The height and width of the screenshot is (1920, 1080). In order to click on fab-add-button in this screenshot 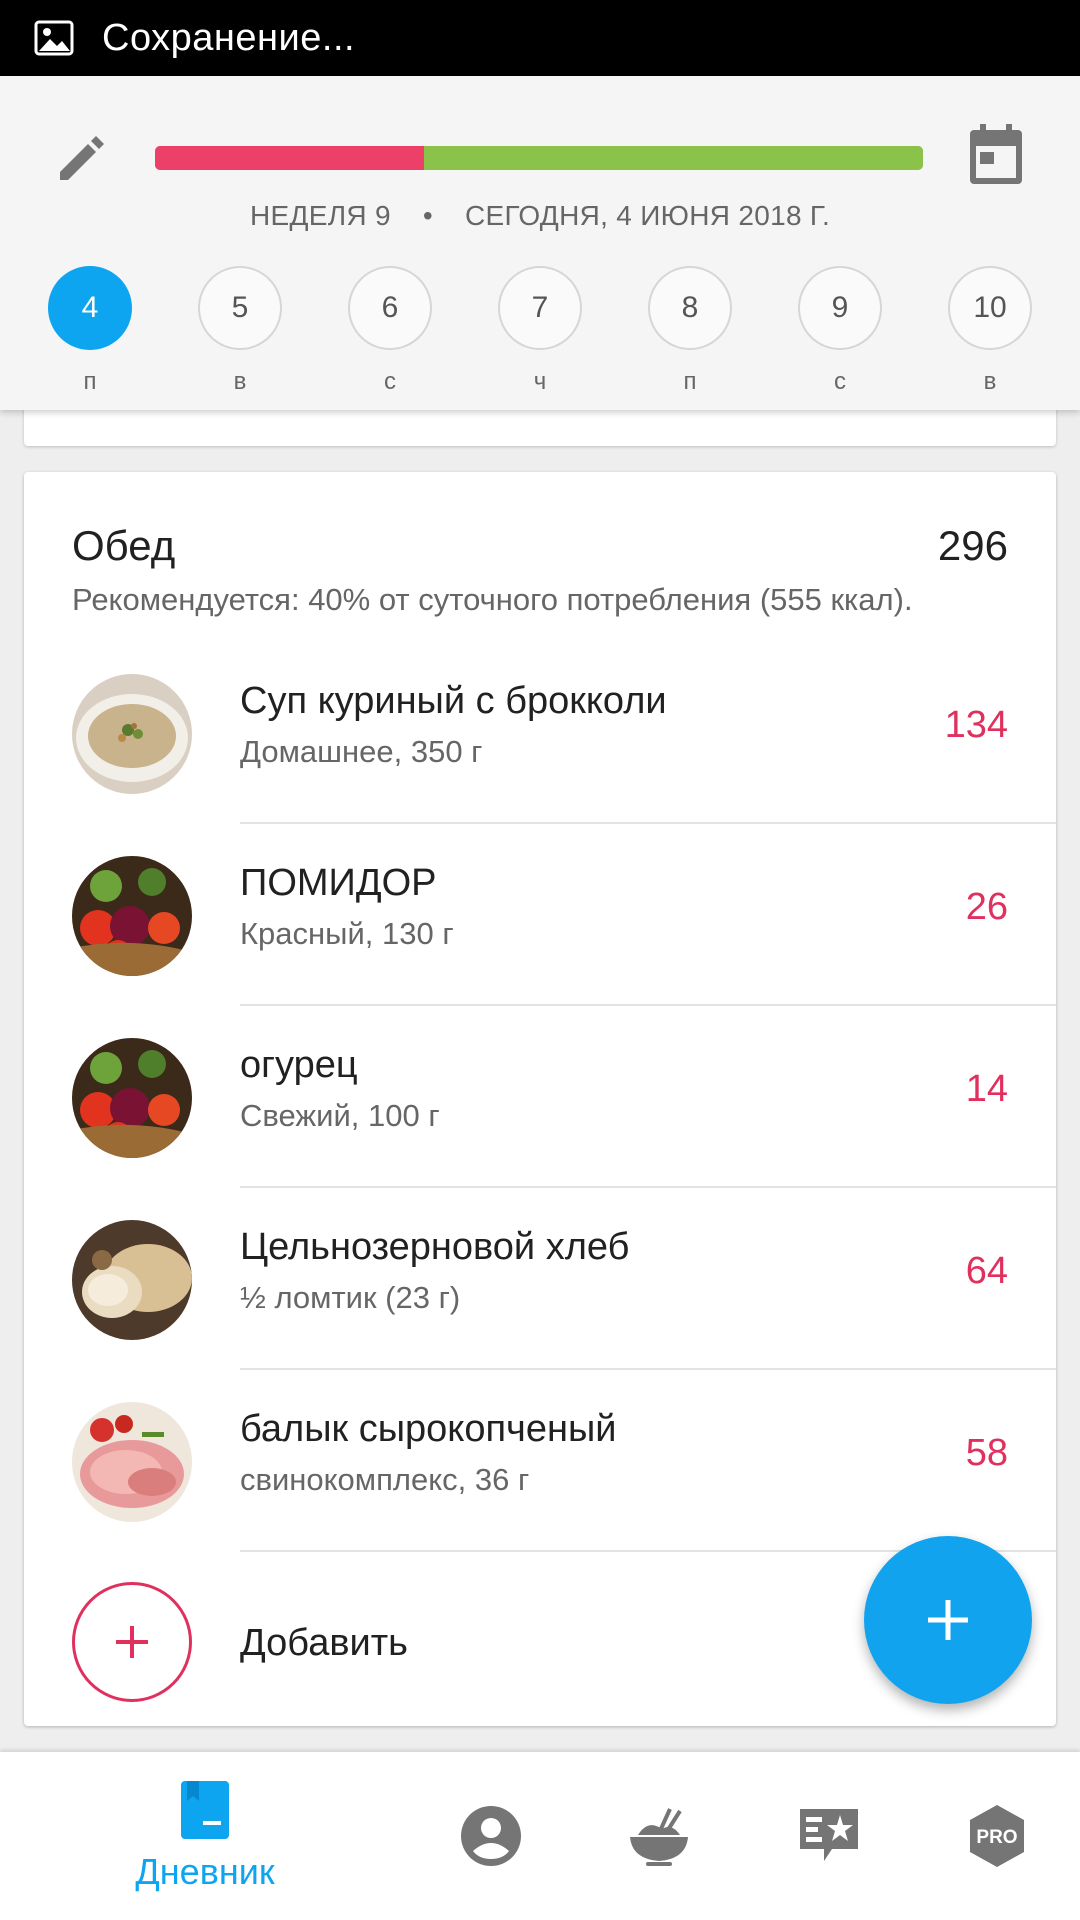, I will do `click(948, 1620)`.